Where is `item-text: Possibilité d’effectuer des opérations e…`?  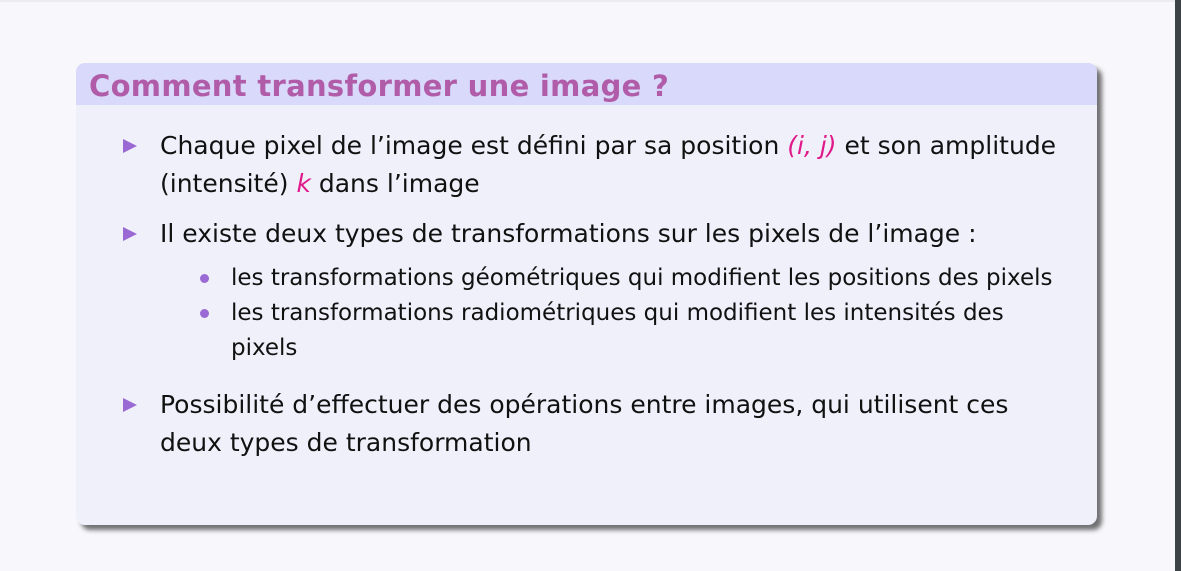
item-text: Possibilité d’effectuer des opérations e… is located at coordinates (584, 423).